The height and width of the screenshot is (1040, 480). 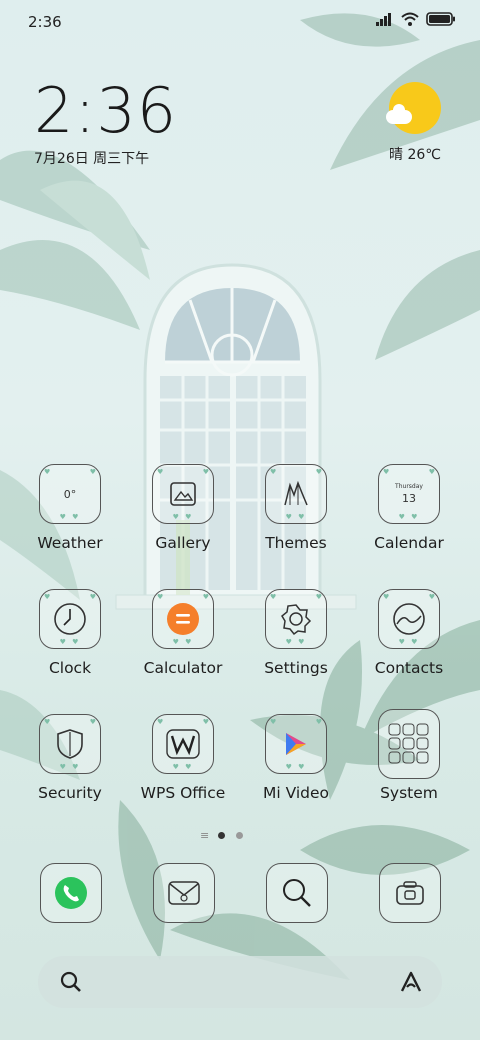 What do you see at coordinates (183, 793) in the screenshot?
I see `app-label: WPS Office` at bounding box center [183, 793].